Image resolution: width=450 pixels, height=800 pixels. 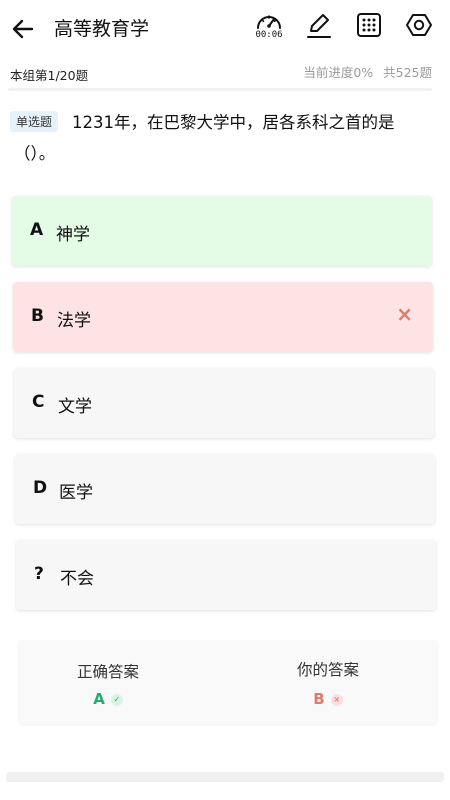 I want to click on group-counter: 本组第1/20题, so click(x=49, y=75).